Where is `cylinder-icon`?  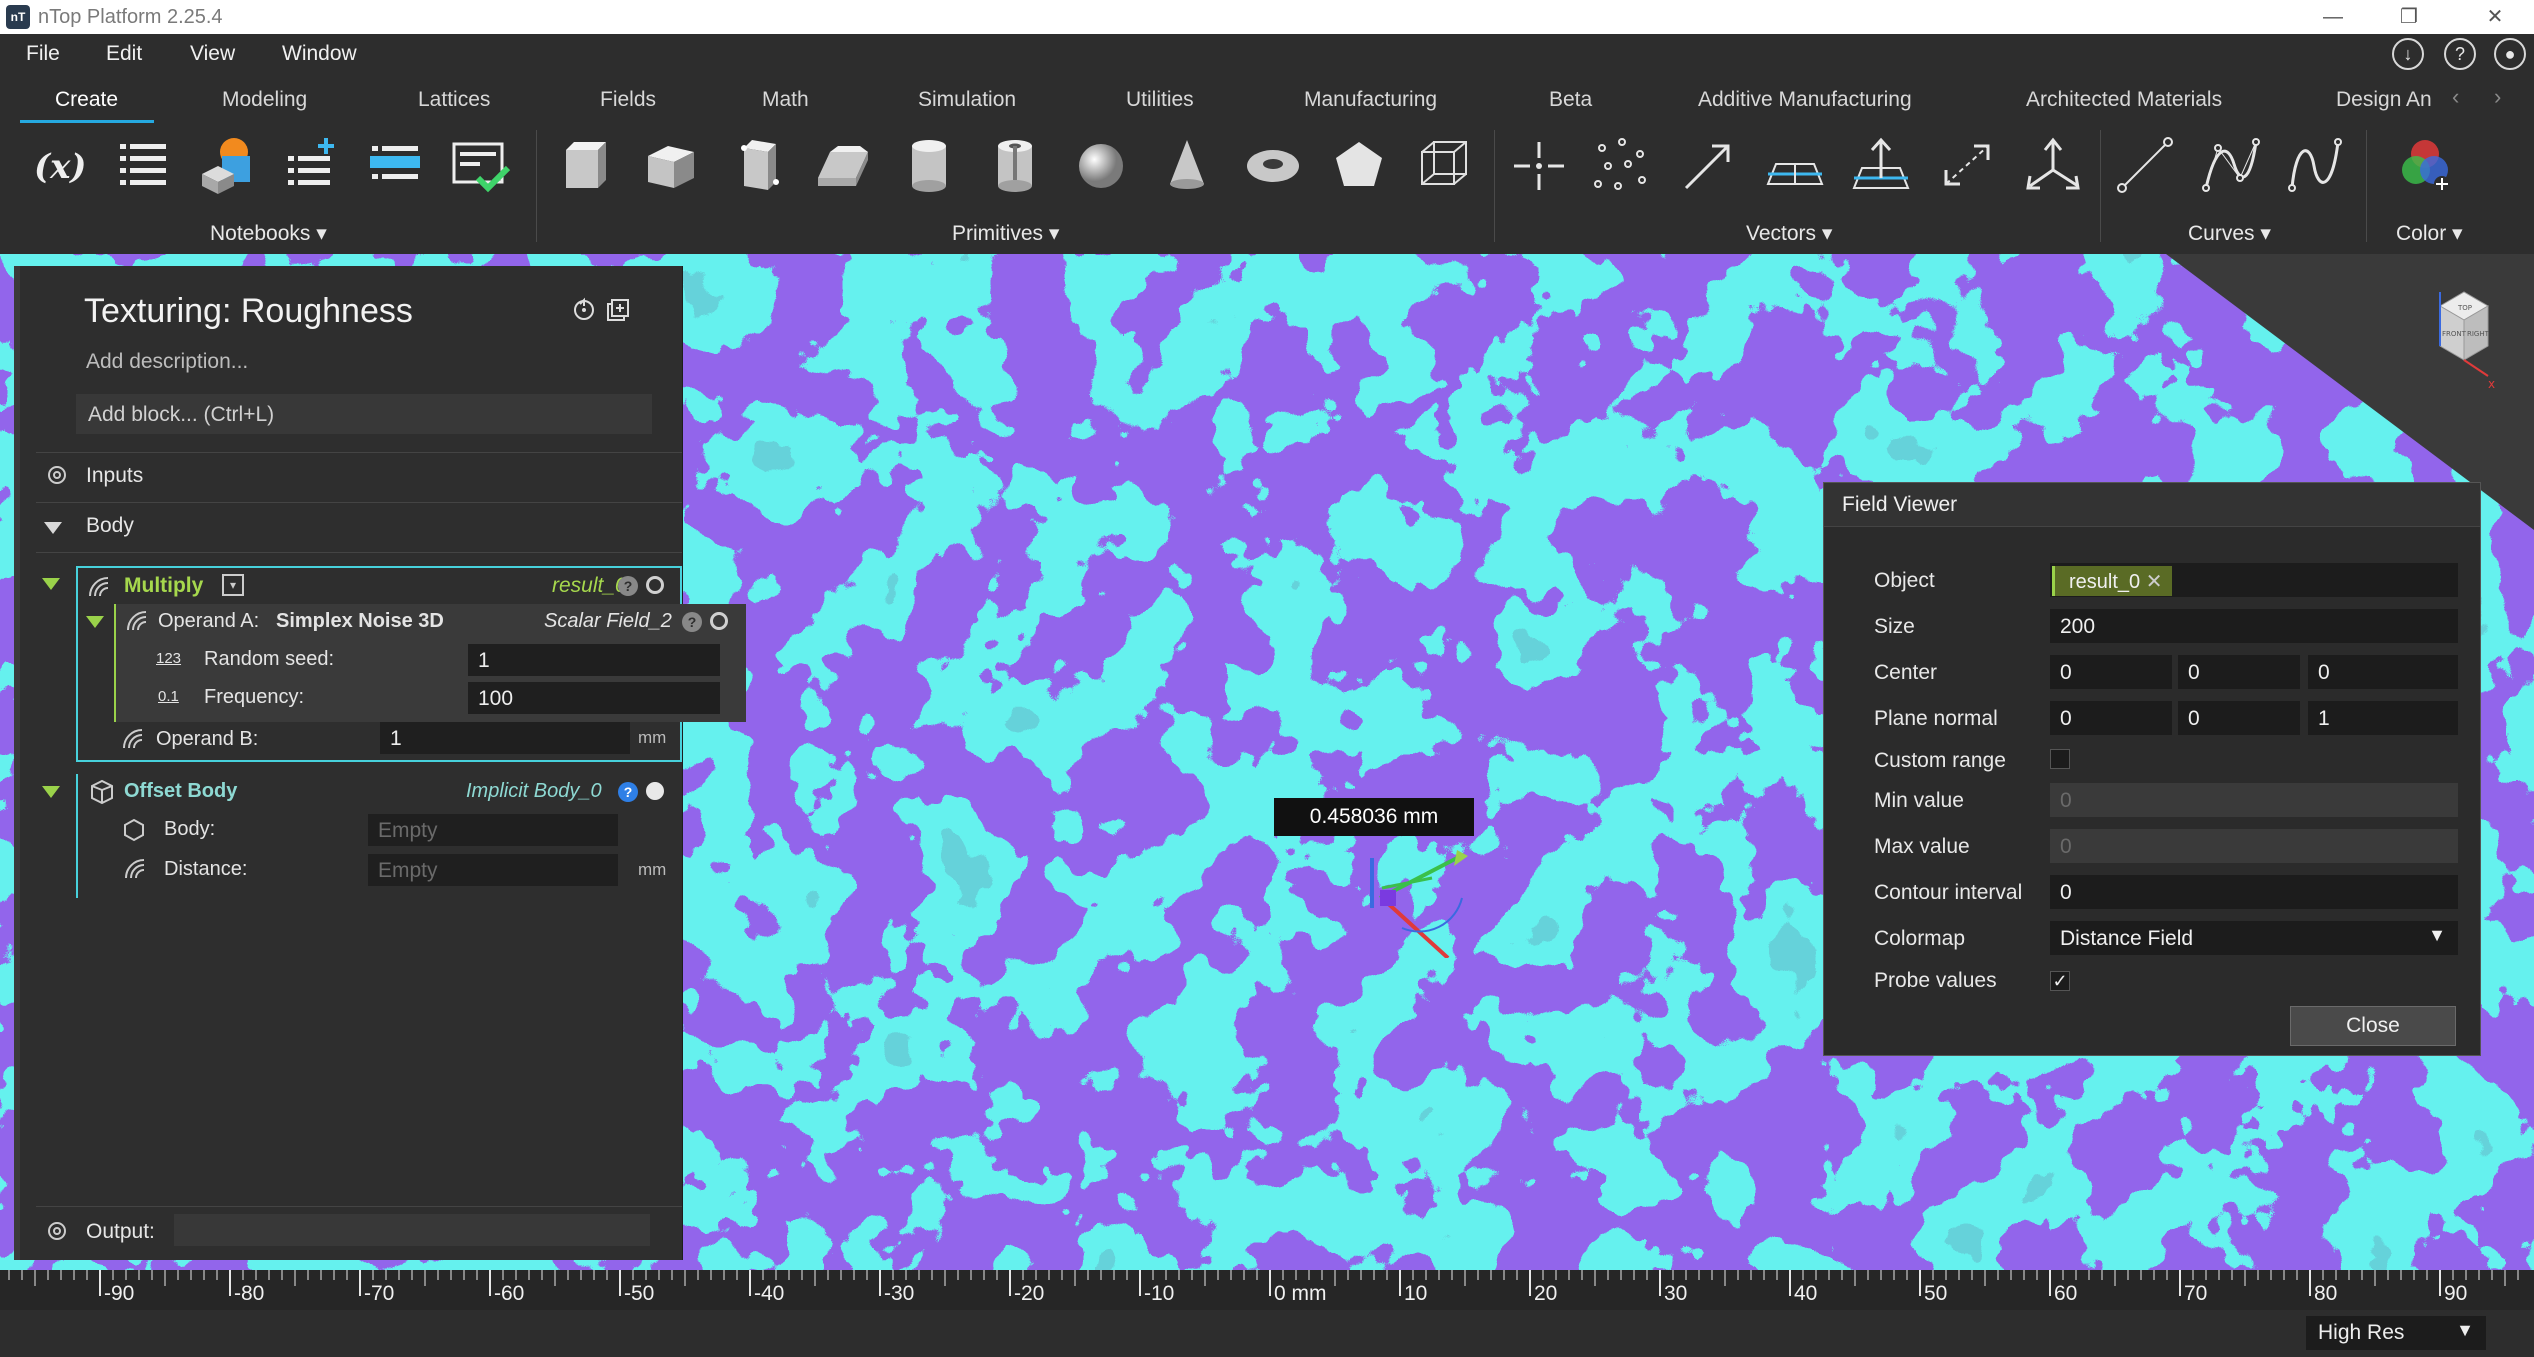 cylinder-icon is located at coordinates (929, 165).